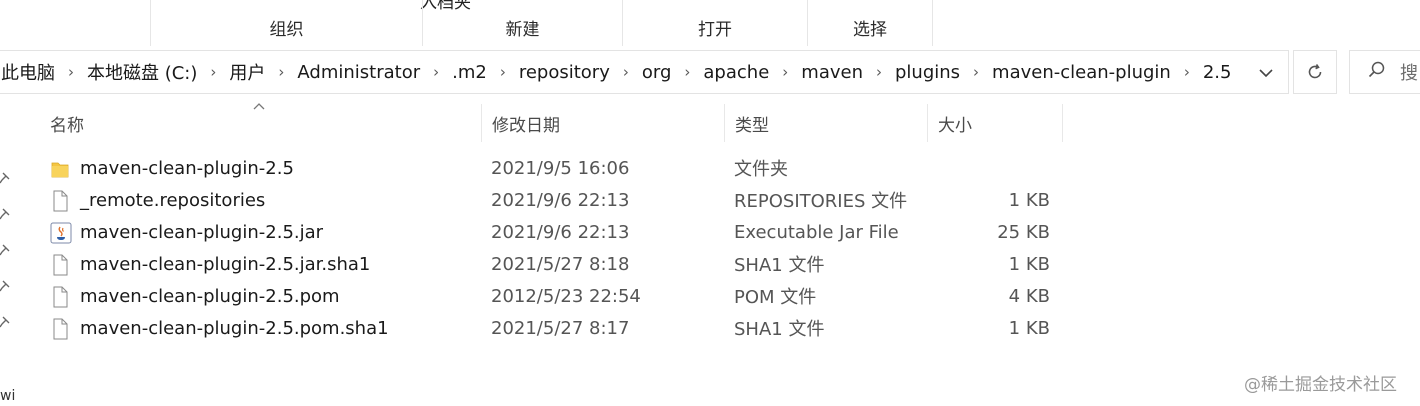  Describe the element at coordinates (826, 123) in the screenshot. I see `column-header-type: 类型` at that location.